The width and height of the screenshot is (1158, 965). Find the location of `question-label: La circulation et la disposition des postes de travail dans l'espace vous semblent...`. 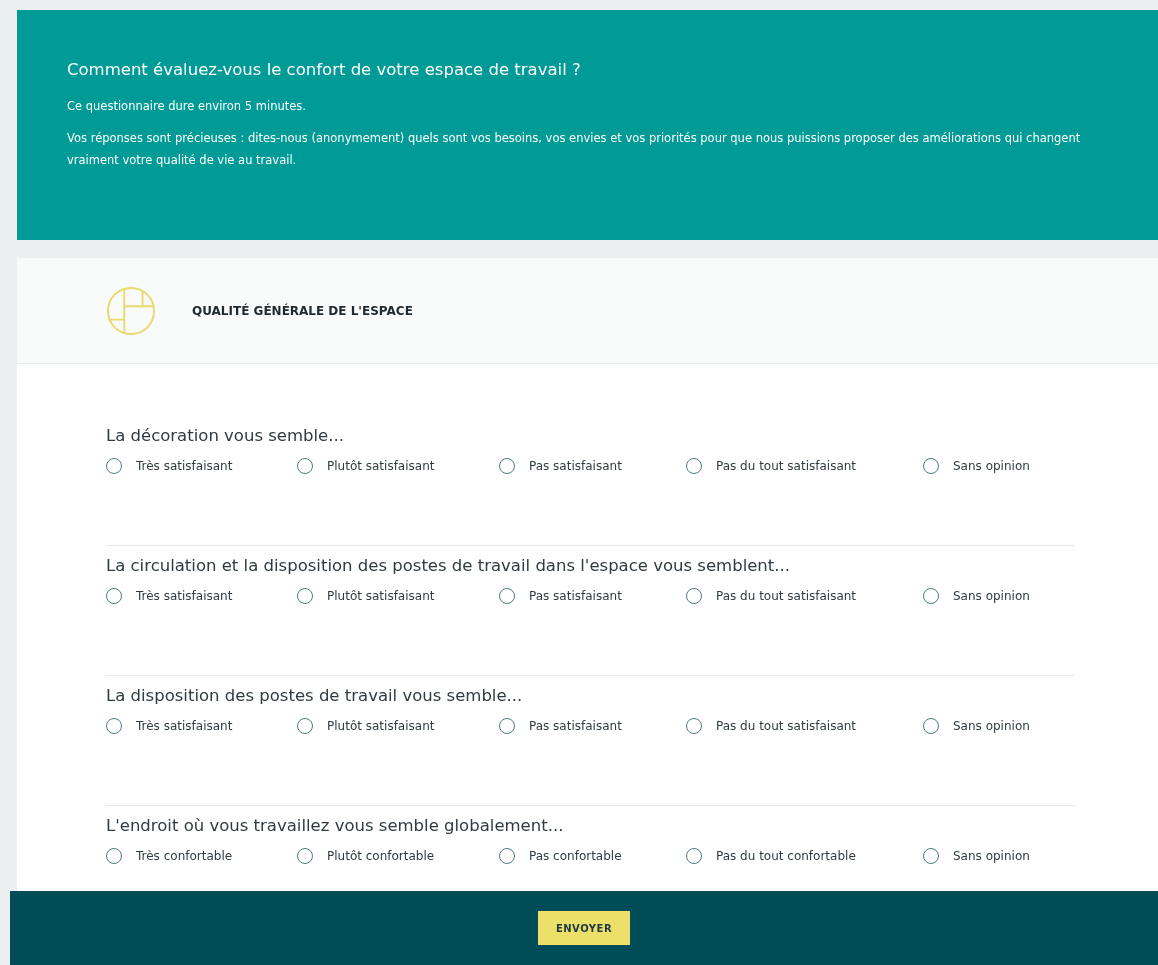

question-label: La circulation et la disposition des postes de travail dans l'espace vous semblent... is located at coordinates (449, 566).